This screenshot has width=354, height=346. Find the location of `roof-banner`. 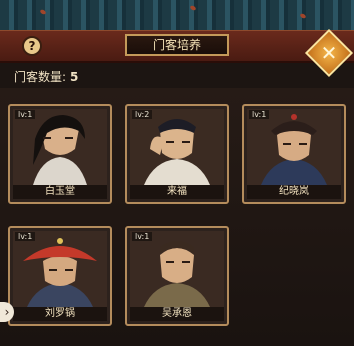

roof-banner is located at coordinates (177, 16).